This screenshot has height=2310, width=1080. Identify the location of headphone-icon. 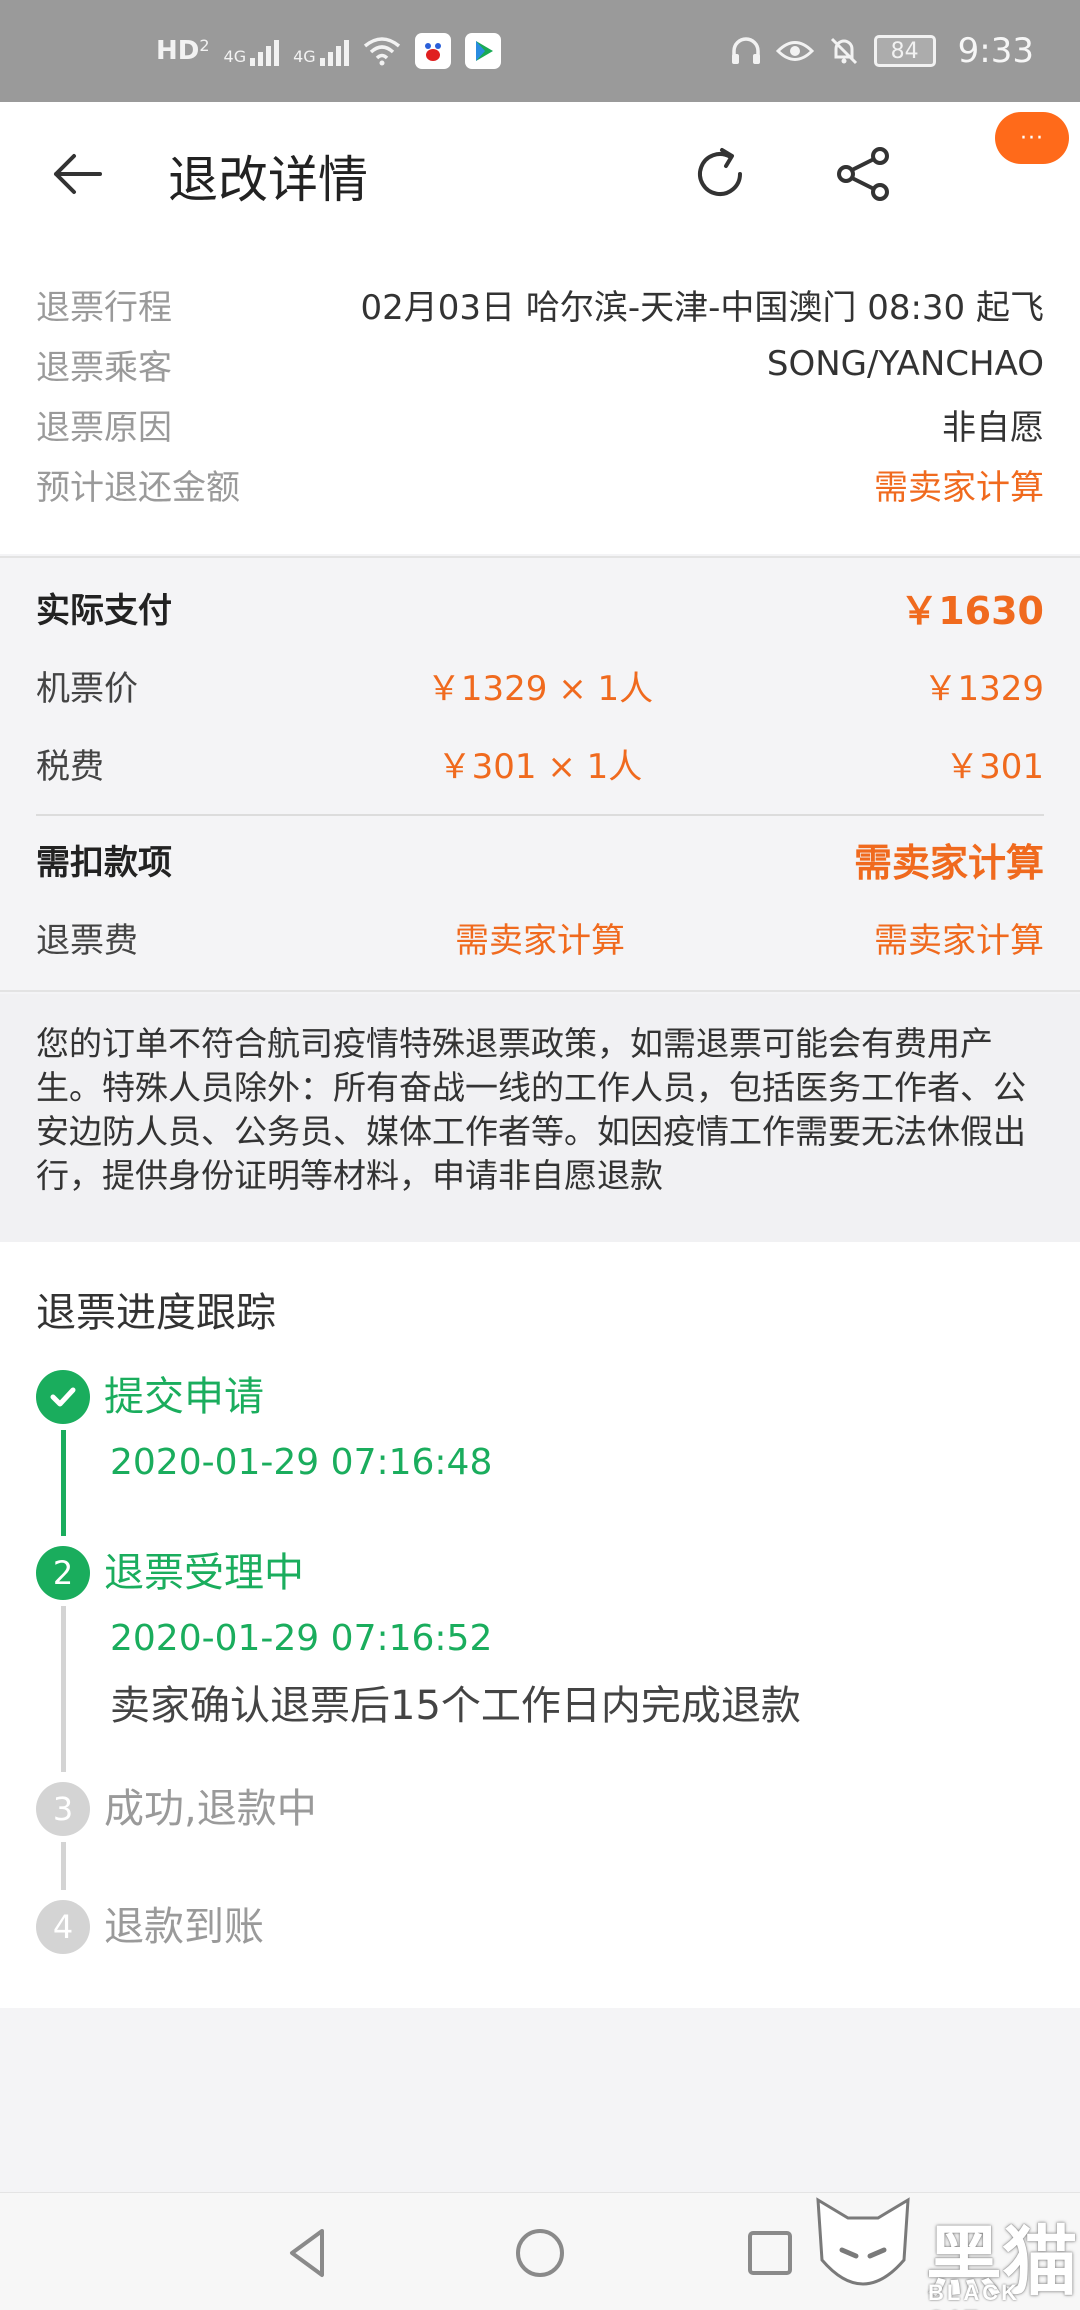
(745, 50).